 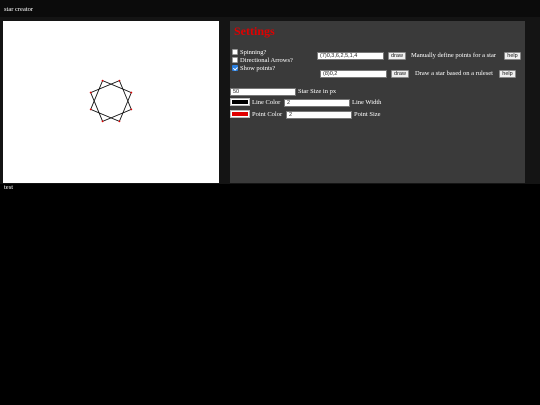 What do you see at coordinates (235, 52) in the screenshot?
I see `spinning-checkbox` at bounding box center [235, 52].